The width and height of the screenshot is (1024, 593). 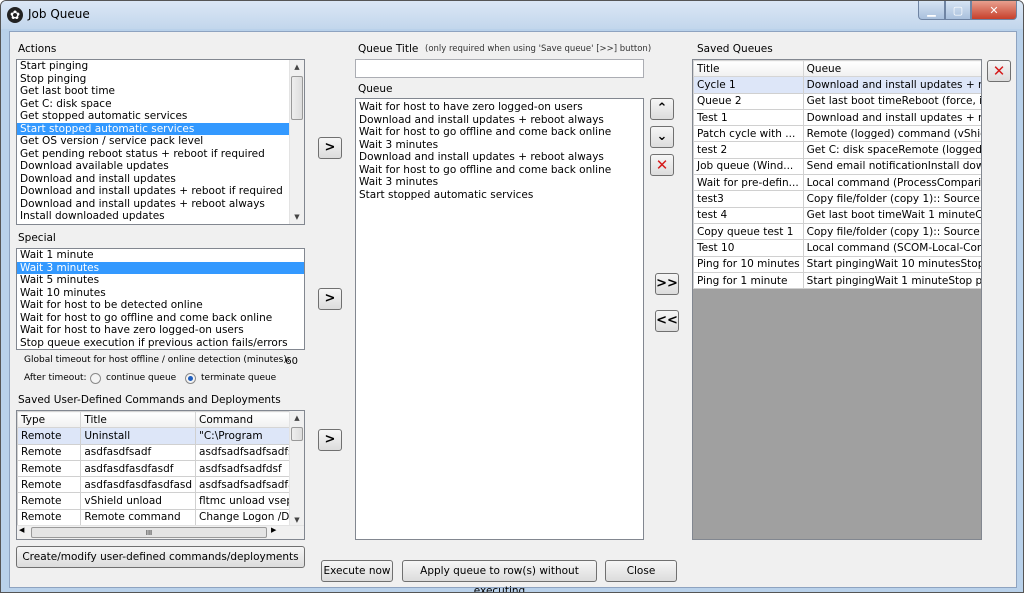 I want to click on command-row: Remote asdfasdfsadf asdfsadfsadfsadfsa, so click(x=160, y=452).